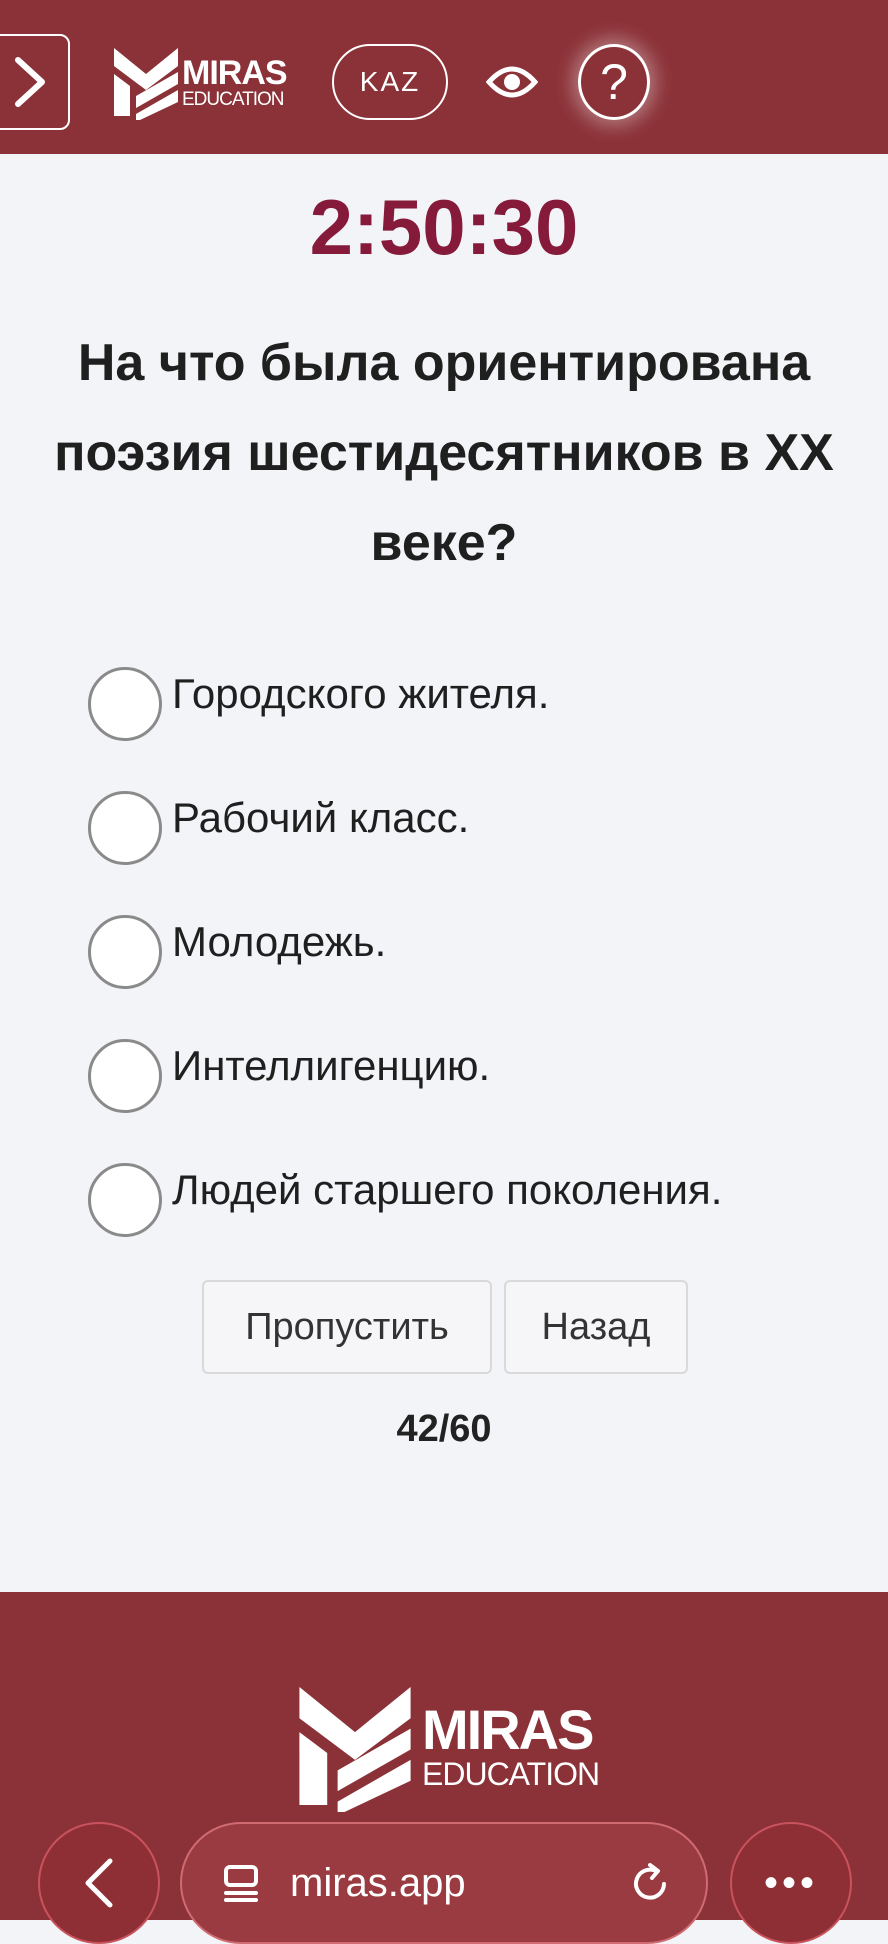 This screenshot has width=888, height=1944. I want to click on footer-logo: MIRAS EDUCATION, so click(446, 1746).